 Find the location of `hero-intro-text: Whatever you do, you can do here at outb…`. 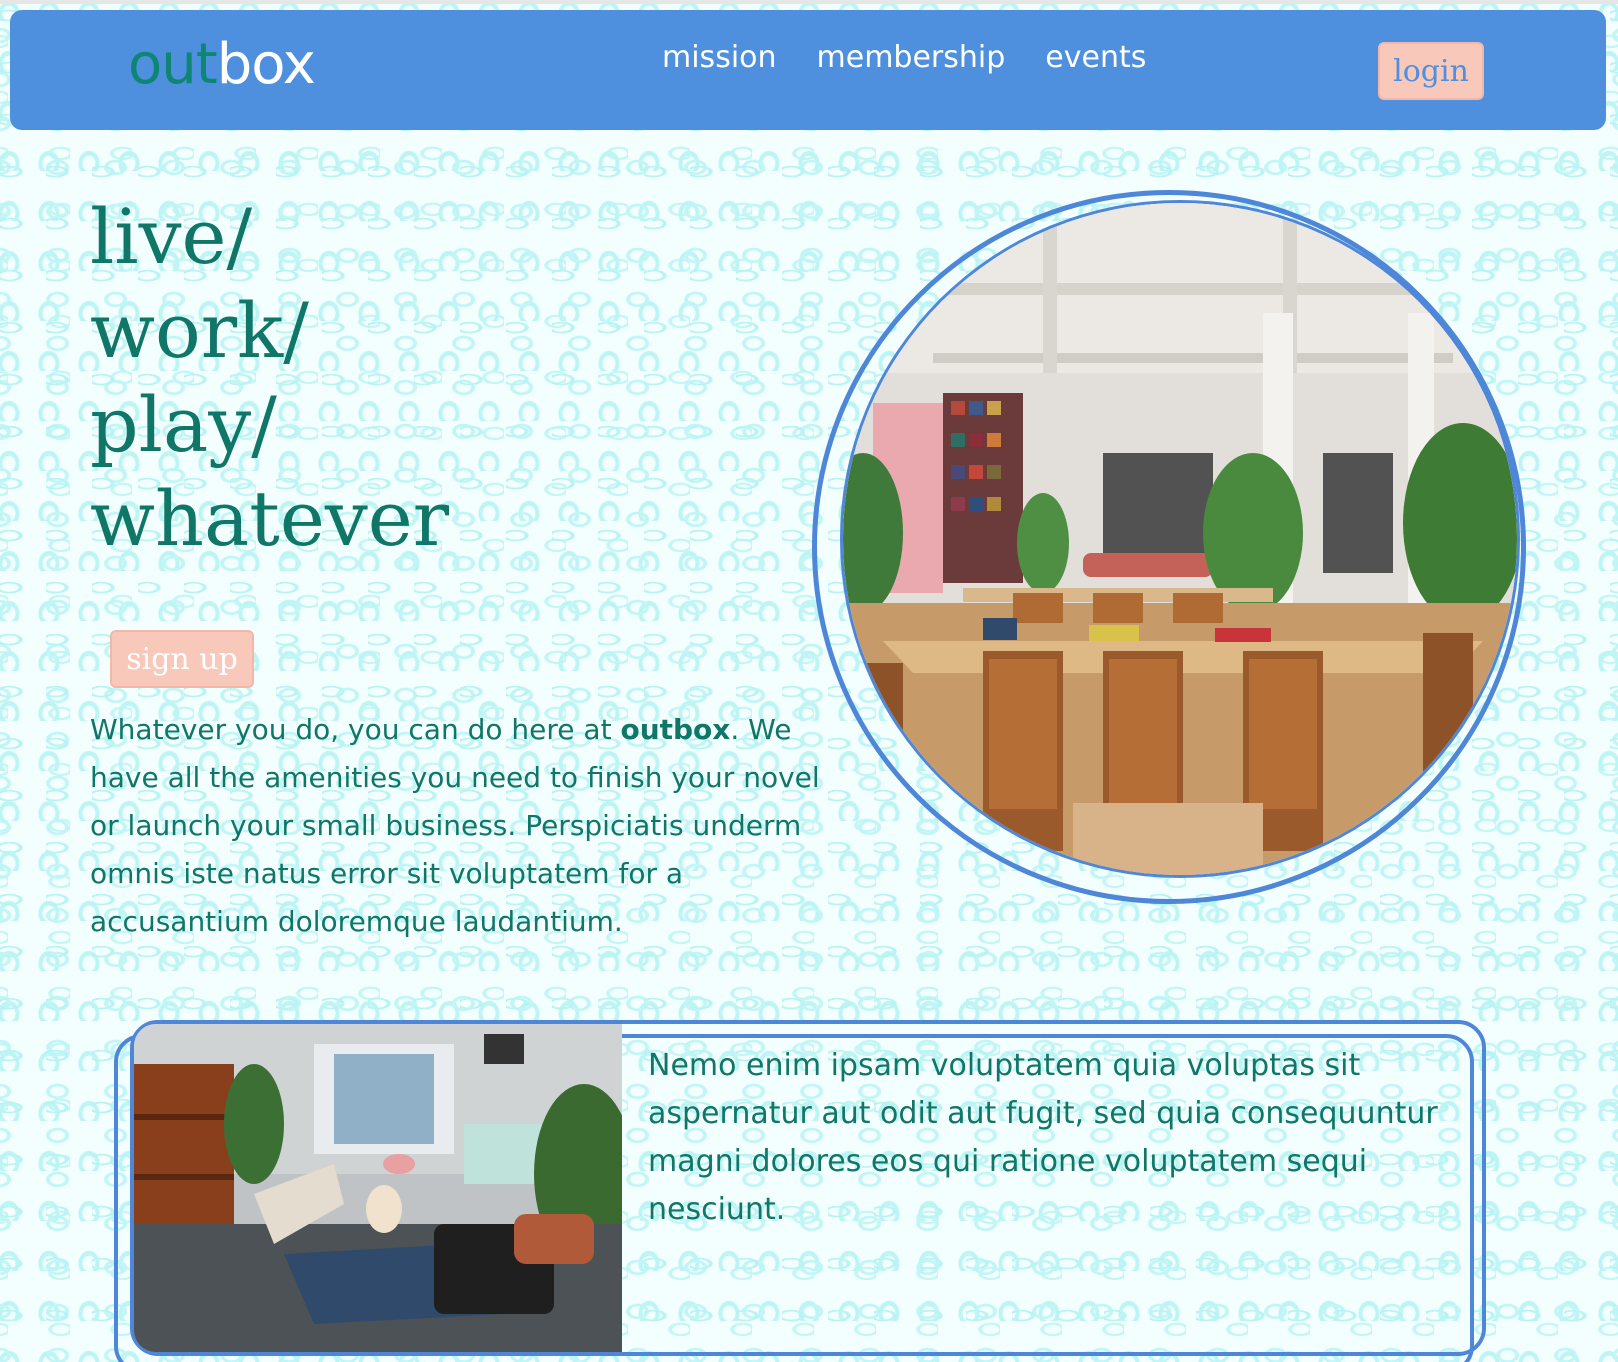

hero-intro-text: Whatever you do, you can do here at outb… is located at coordinates (460, 826).